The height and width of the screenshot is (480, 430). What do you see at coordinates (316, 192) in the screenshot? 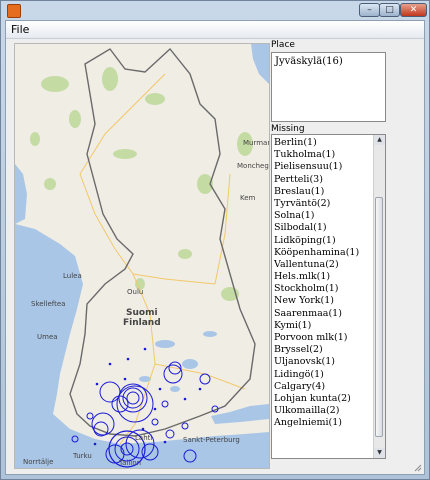
I see `missing-list-item: Breslau(1)` at bounding box center [316, 192].